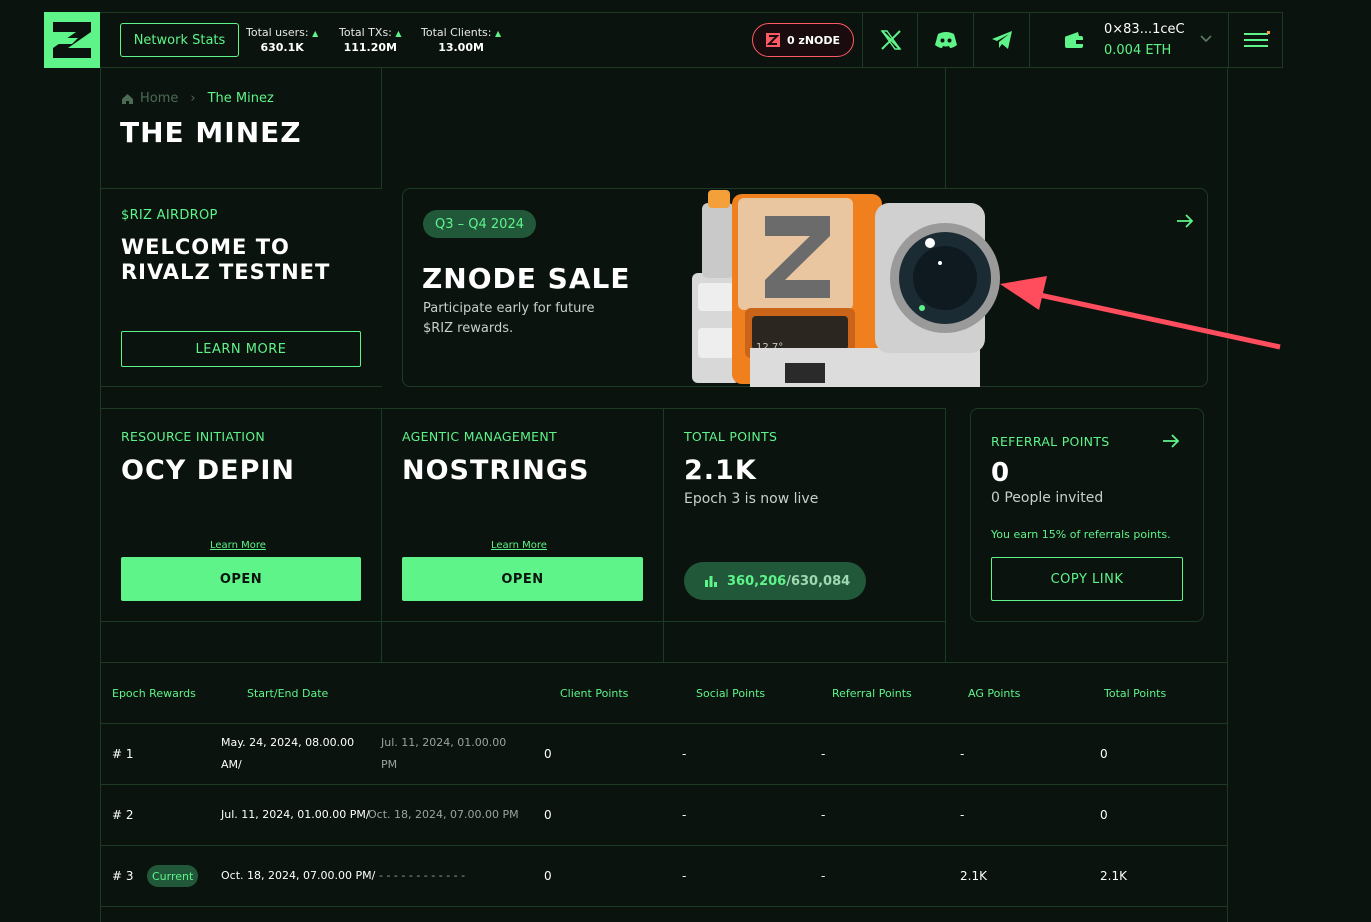 The height and width of the screenshot is (922, 1371). I want to click on total-points-cell: 0, so click(1104, 754).